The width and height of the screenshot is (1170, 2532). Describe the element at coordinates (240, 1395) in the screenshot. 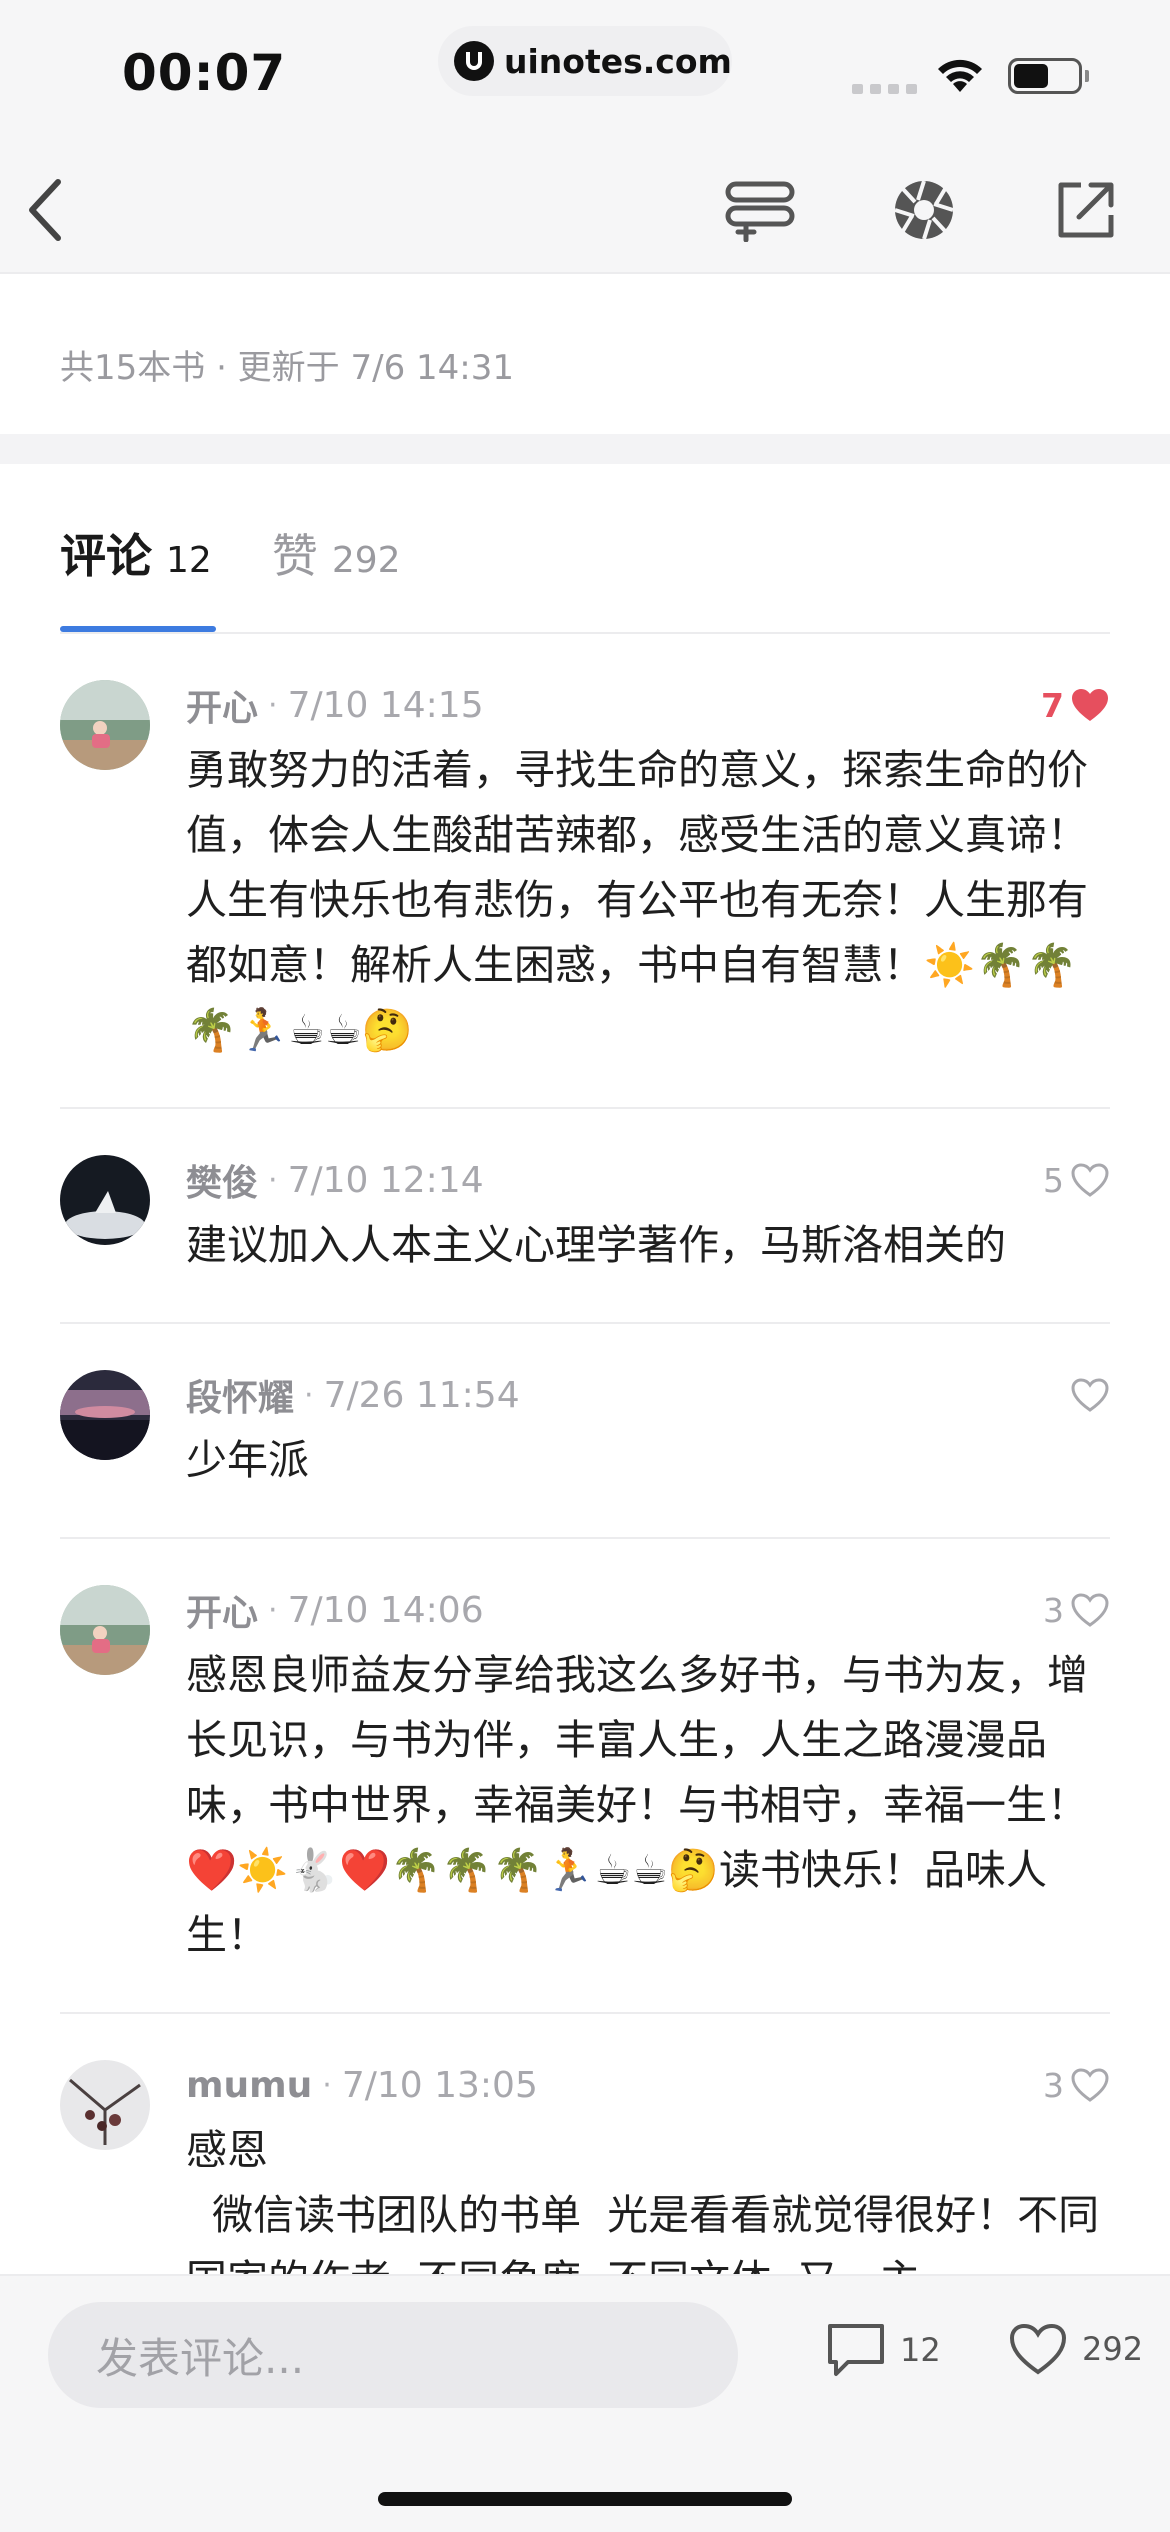

I see `comment-author: 段怀耀` at that location.